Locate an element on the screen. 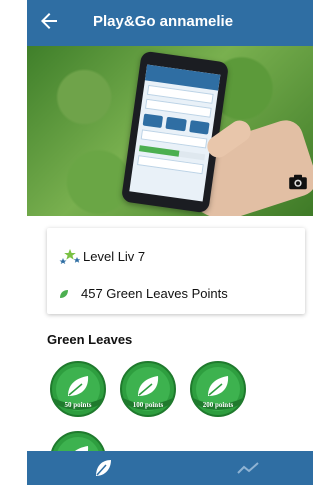 The height and width of the screenshot is (485, 333). top-app-bar: Play&Go annamelie is located at coordinates (170, 23).